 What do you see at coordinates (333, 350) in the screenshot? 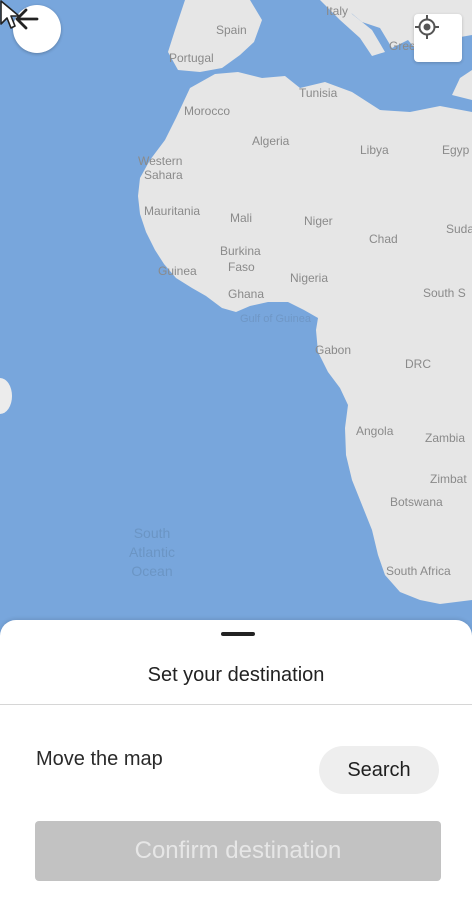
I see `map-label-gabon: Gabon` at bounding box center [333, 350].